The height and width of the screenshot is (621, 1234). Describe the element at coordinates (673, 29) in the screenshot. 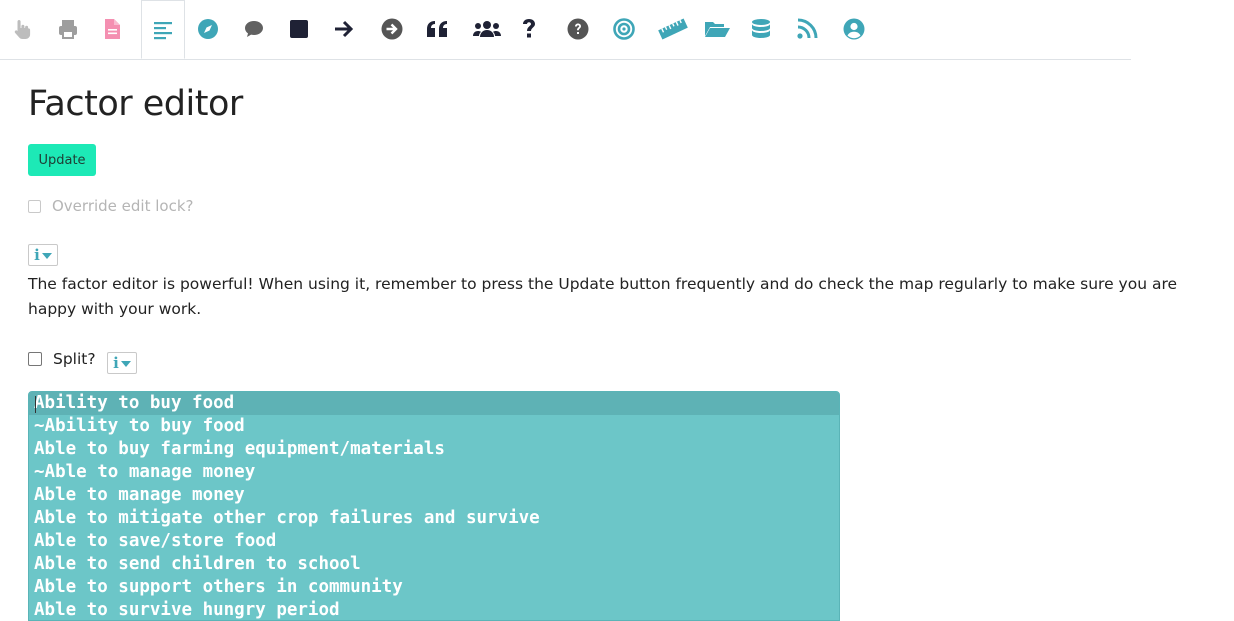

I see `ruler-icon` at that location.